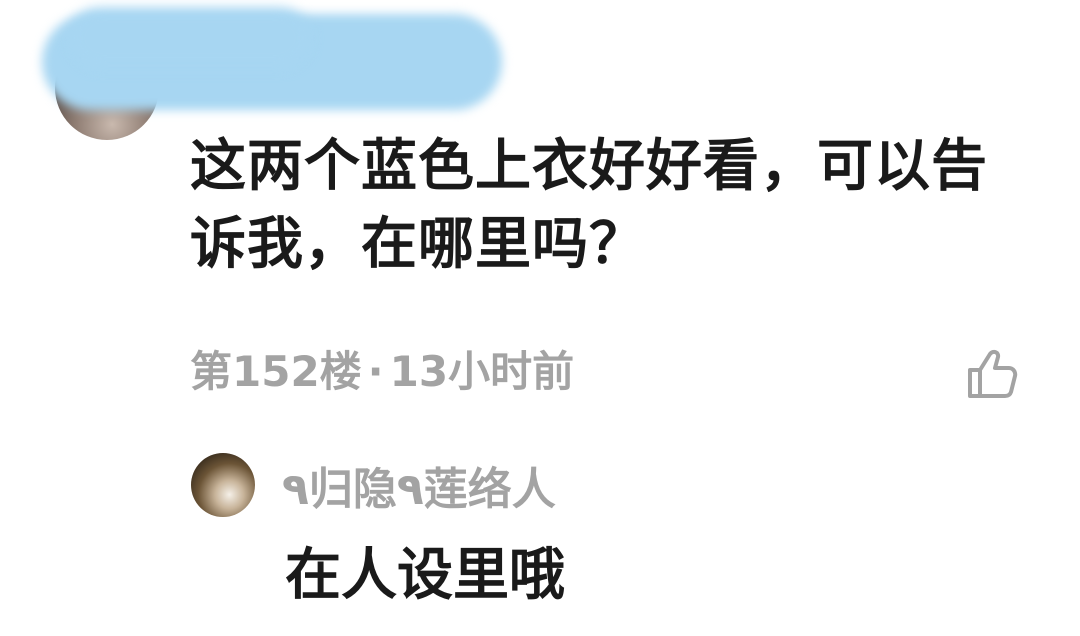 Image resolution: width=1080 pixels, height=636 pixels. Describe the element at coordinates (419, 490) in the screenshot. I see `reply-author: ٩归隐٩莲络人` at that location.